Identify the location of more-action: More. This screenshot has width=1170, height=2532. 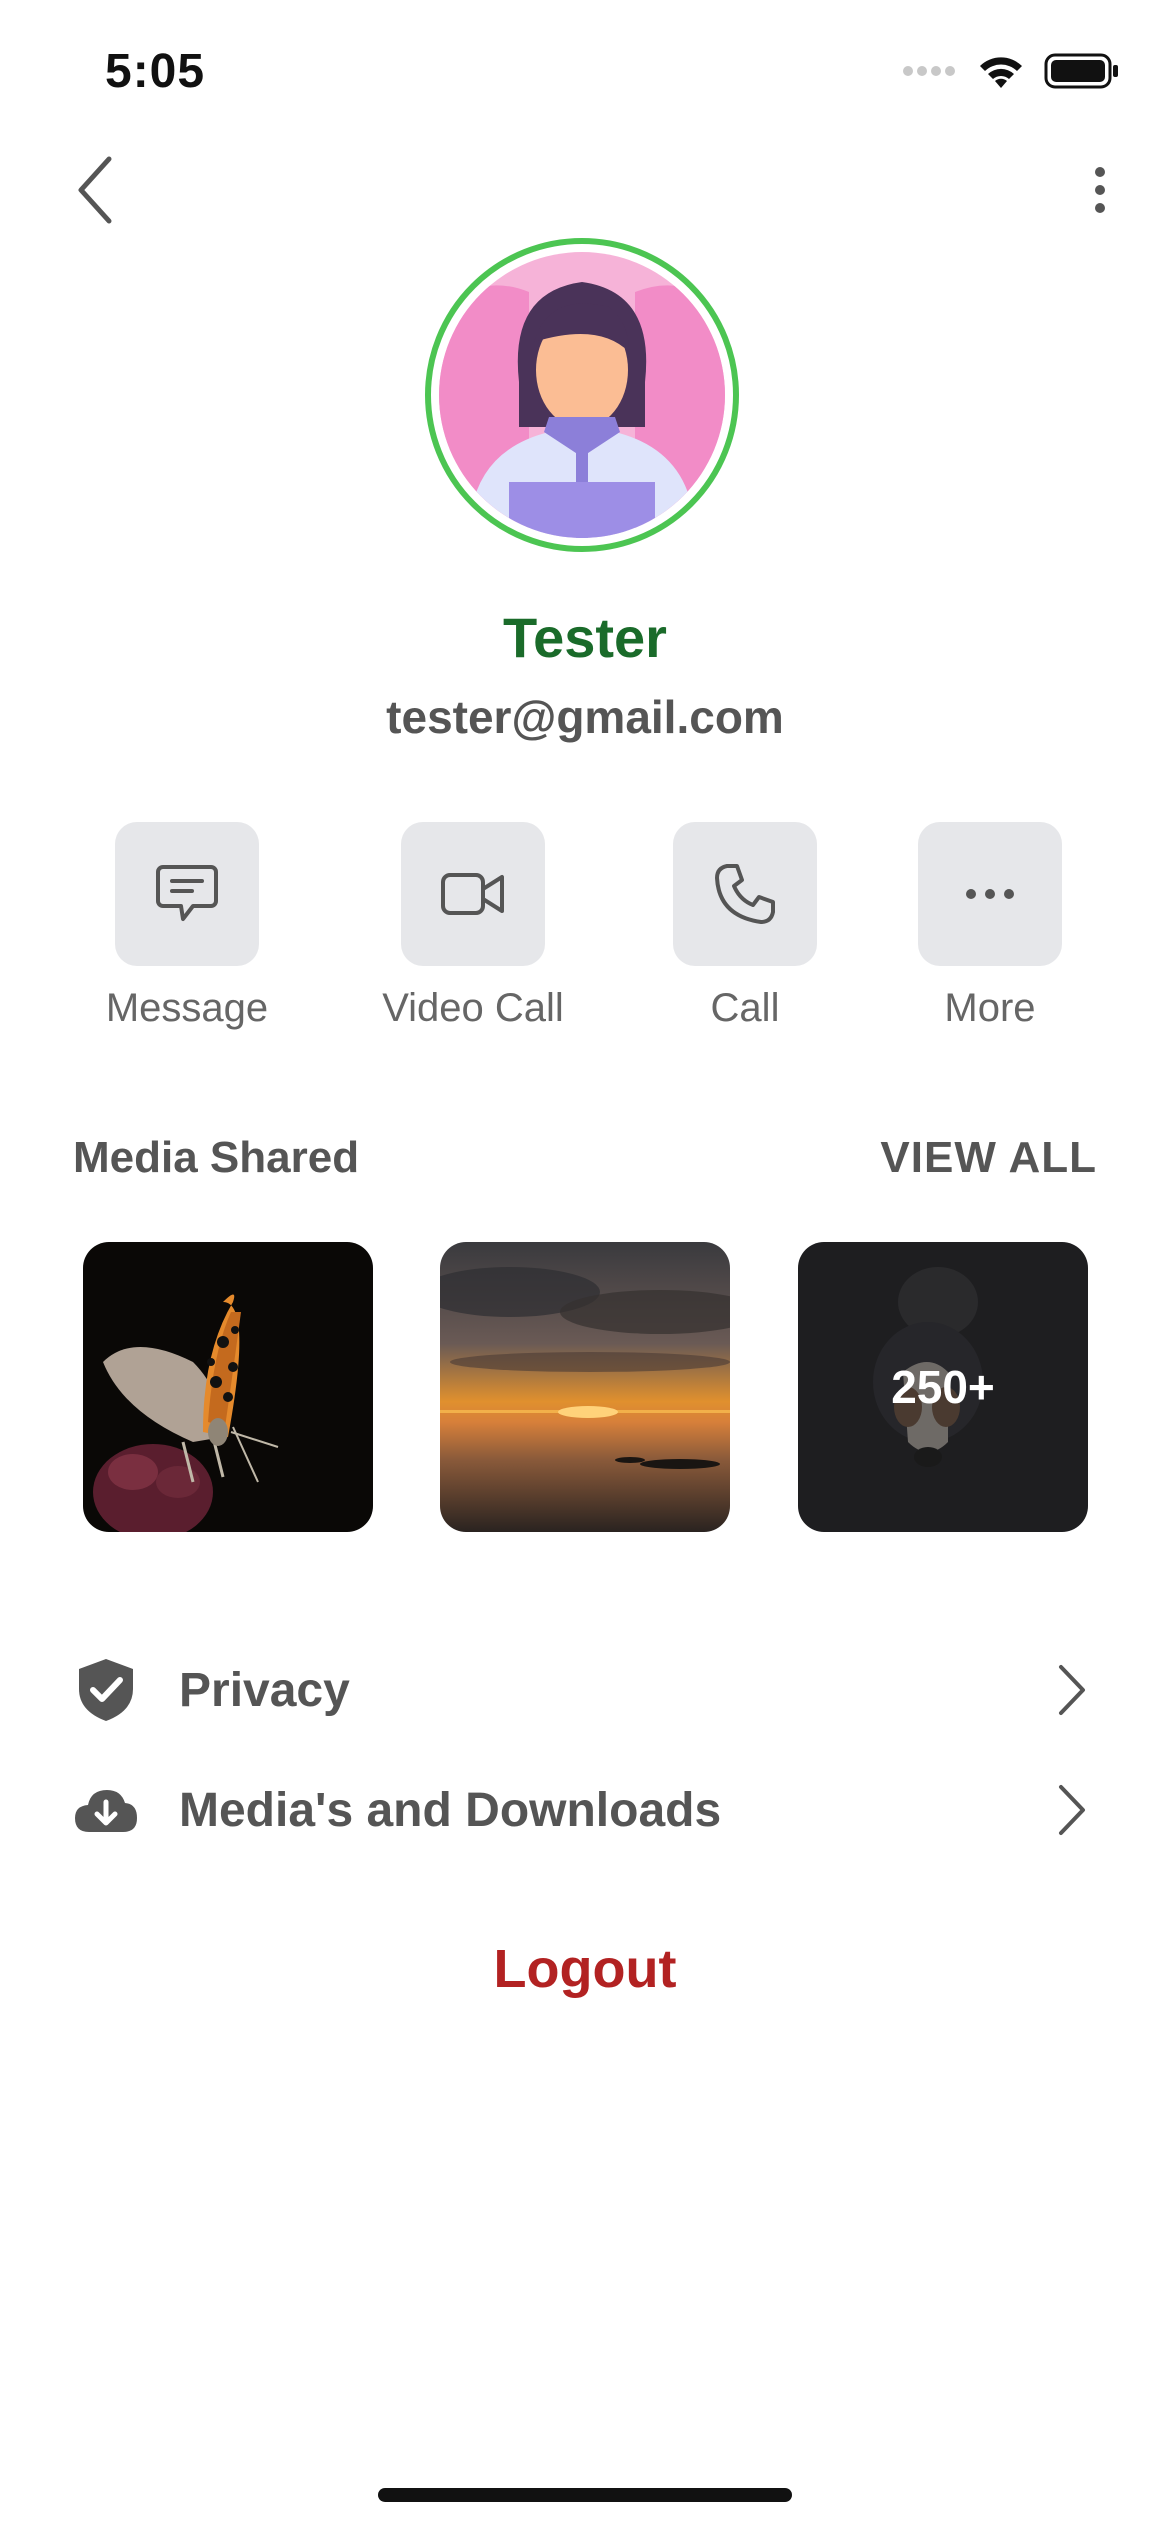
(990, 926).